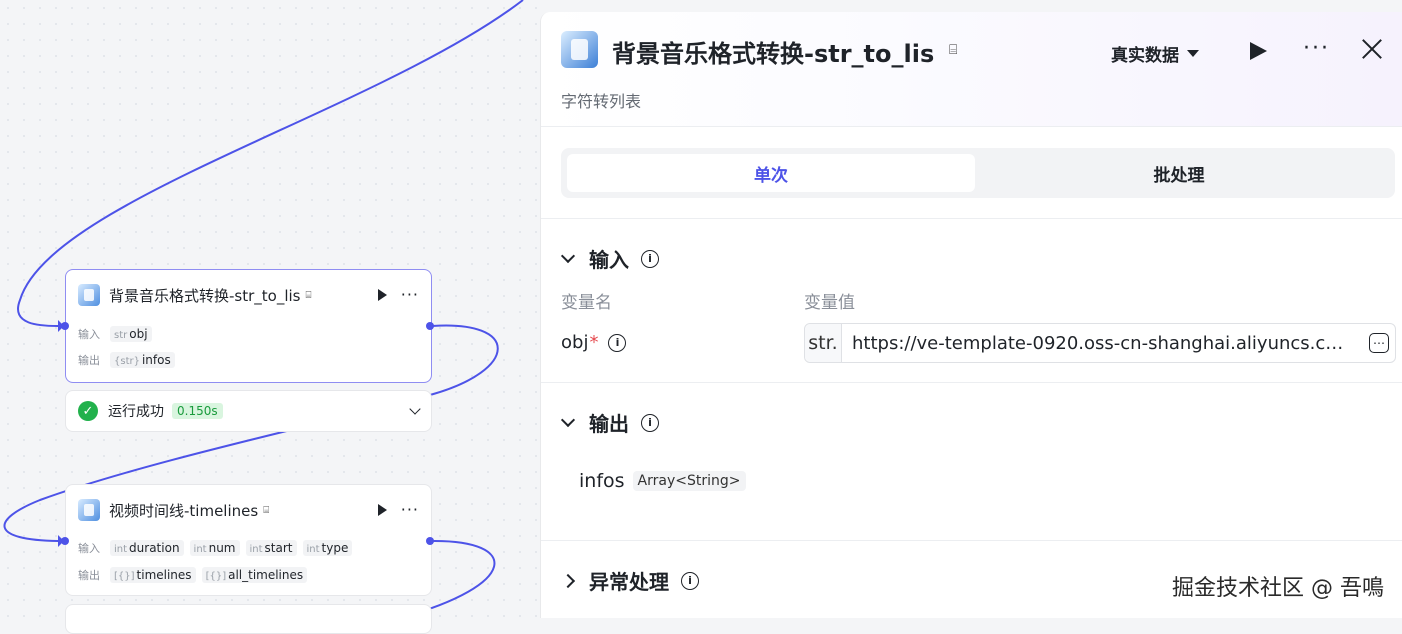 This screenshot has width=1402, height=634. What do you see at coordinates (430, 326) in the screenshot?
I see `node1-out-port` at bounding box center [430, 326].